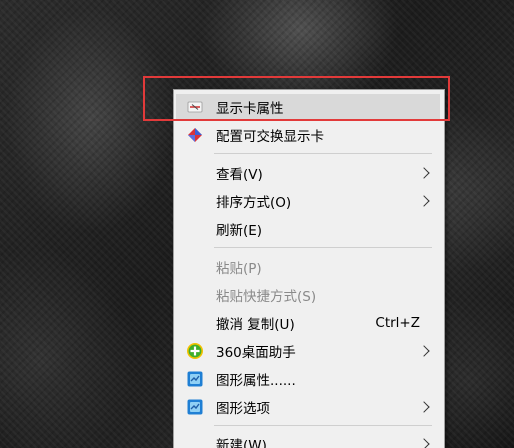  Describe the element at coordinates (195, 351) in the screenshot. I see `360-desktop-assistant-icon` at that location.